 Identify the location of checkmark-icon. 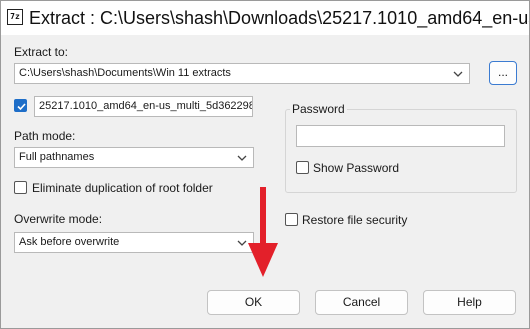
(21, 107).